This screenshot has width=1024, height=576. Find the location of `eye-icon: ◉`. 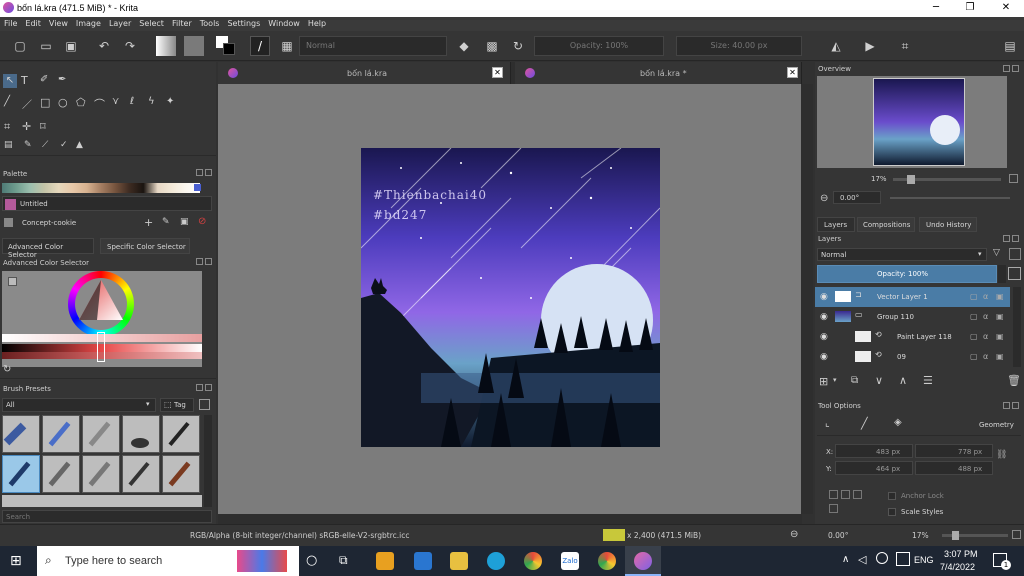

eye-icon: ◉ is located at coordinates (824, 337).